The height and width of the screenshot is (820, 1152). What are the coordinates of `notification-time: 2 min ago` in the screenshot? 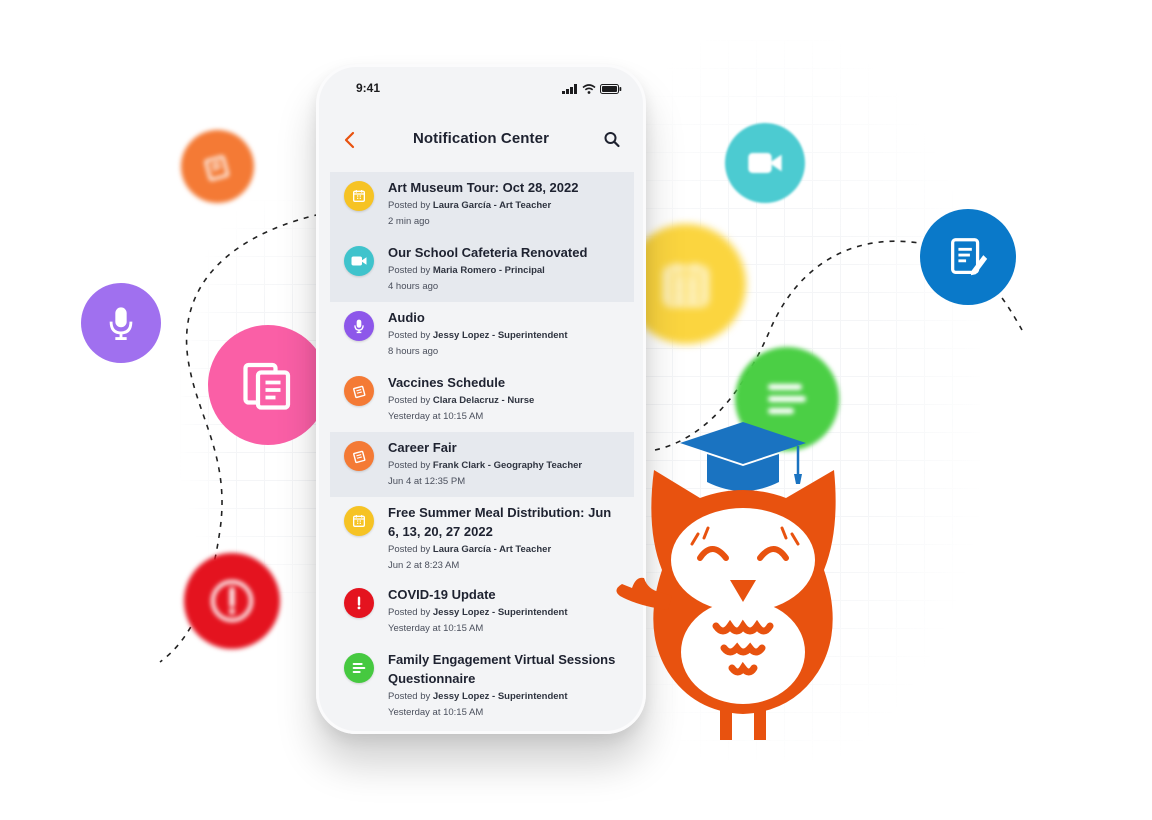 It's located at (409, 221).